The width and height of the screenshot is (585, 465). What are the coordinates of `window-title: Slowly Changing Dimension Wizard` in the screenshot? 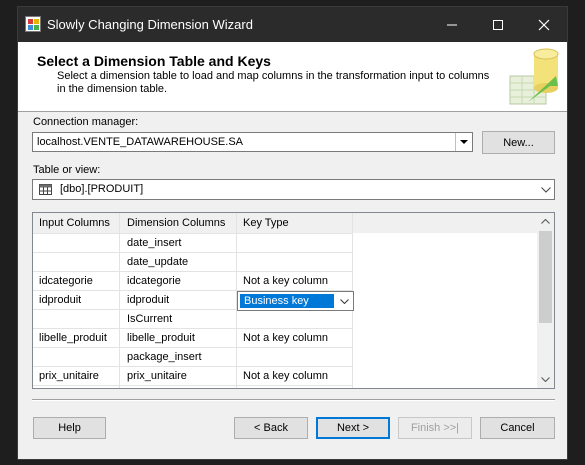 It's located at (150, 24).